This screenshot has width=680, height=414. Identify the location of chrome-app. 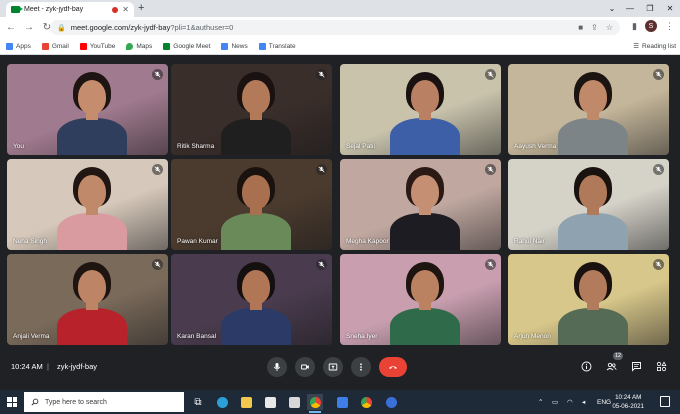
(315, 403).